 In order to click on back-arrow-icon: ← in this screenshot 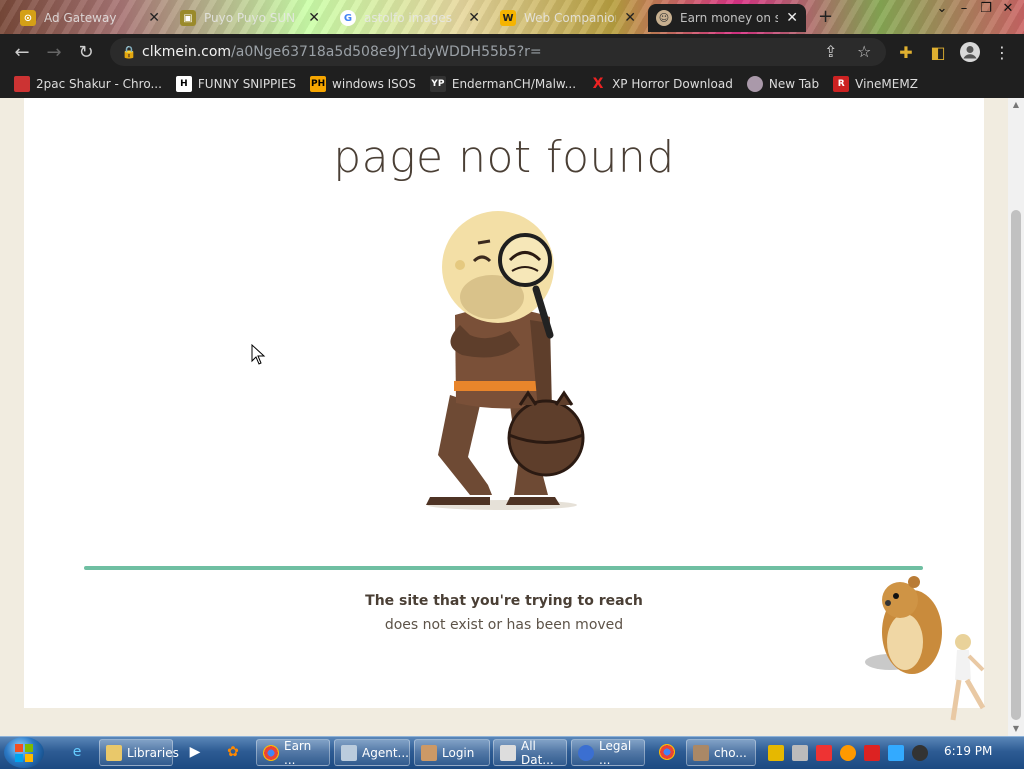, I will do `click(22, 52)`.